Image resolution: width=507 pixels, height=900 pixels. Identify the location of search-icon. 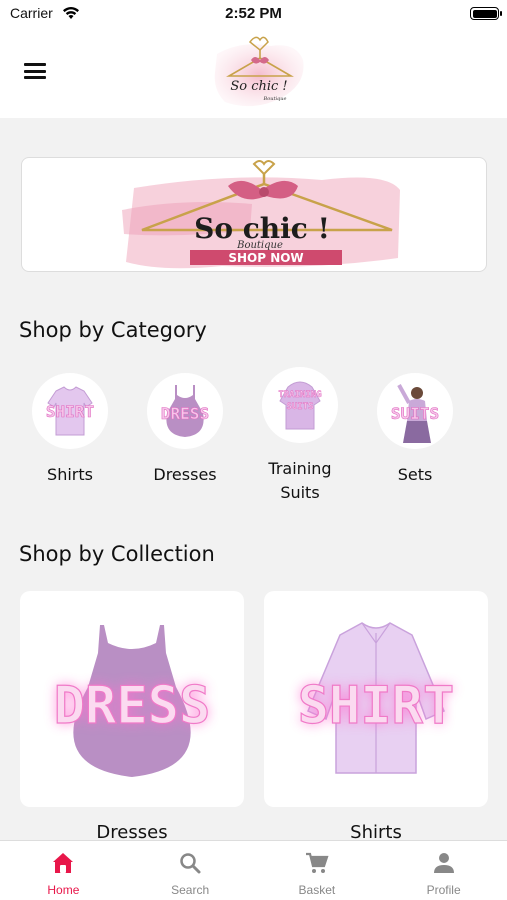
(190, 863).